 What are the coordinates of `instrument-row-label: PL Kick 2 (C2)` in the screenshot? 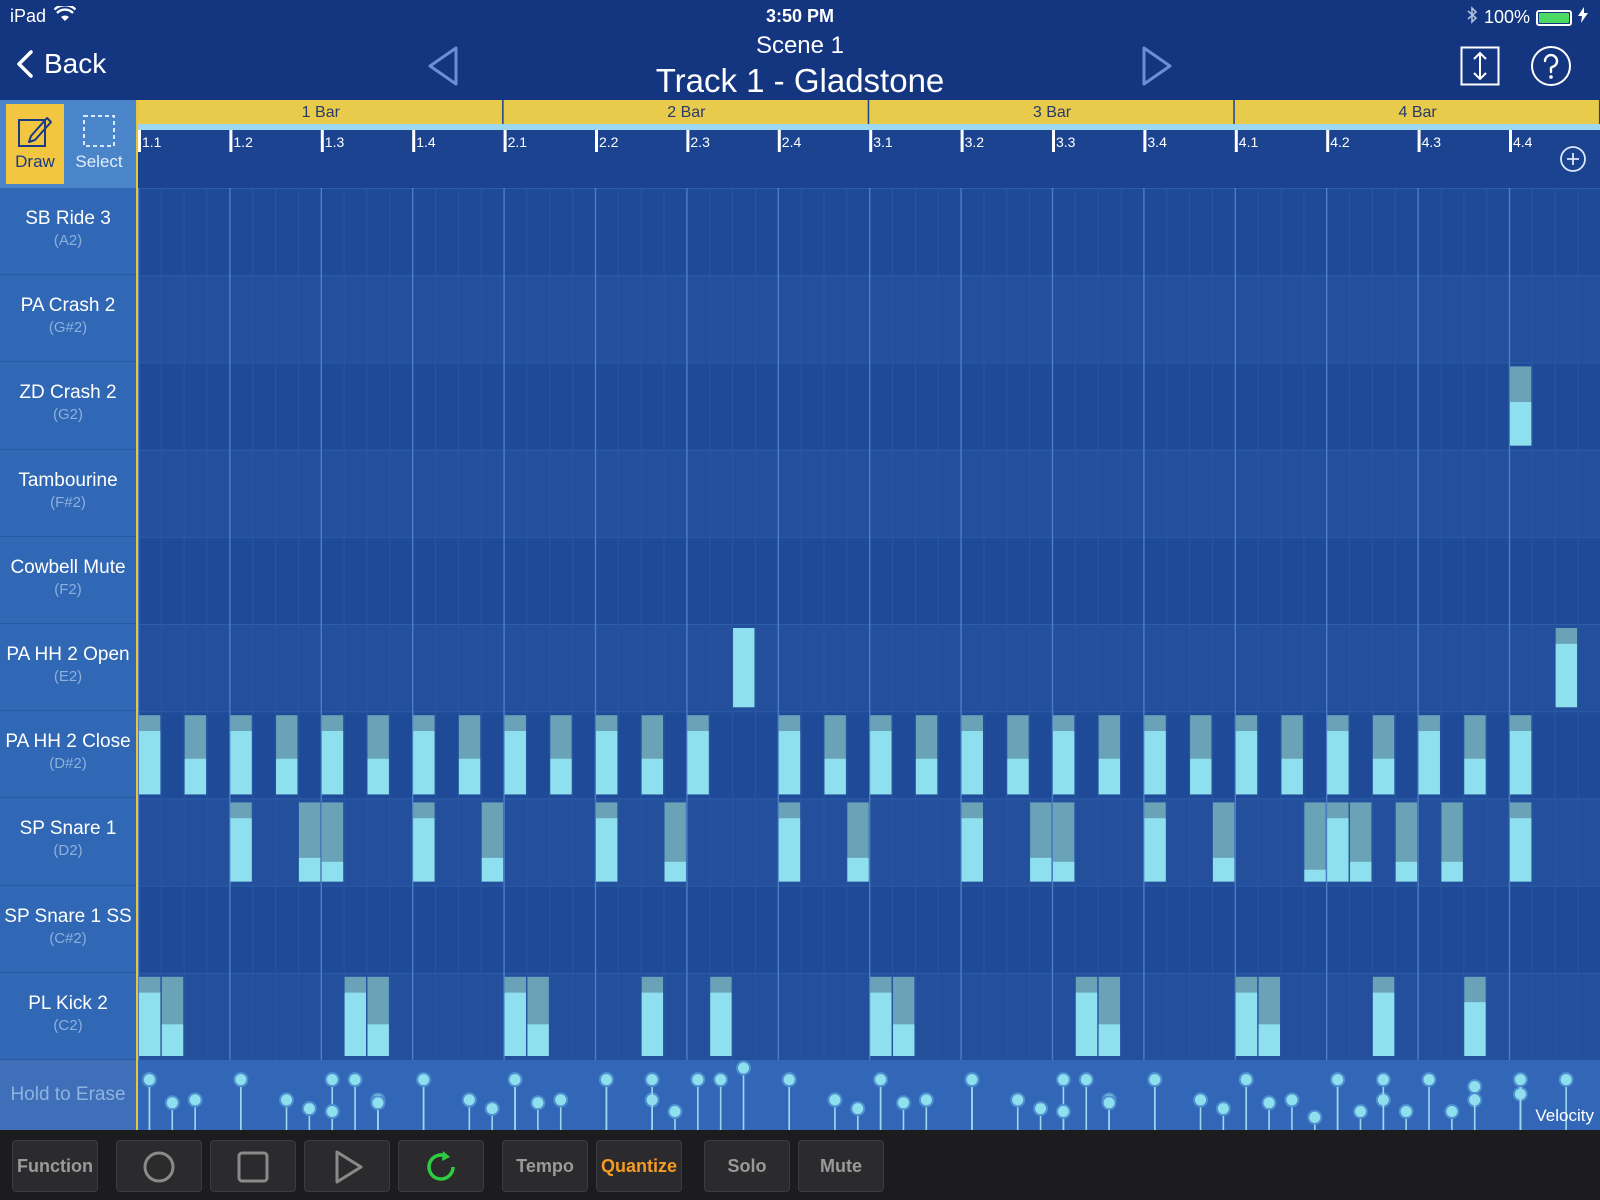 It's located at (68, 1016).